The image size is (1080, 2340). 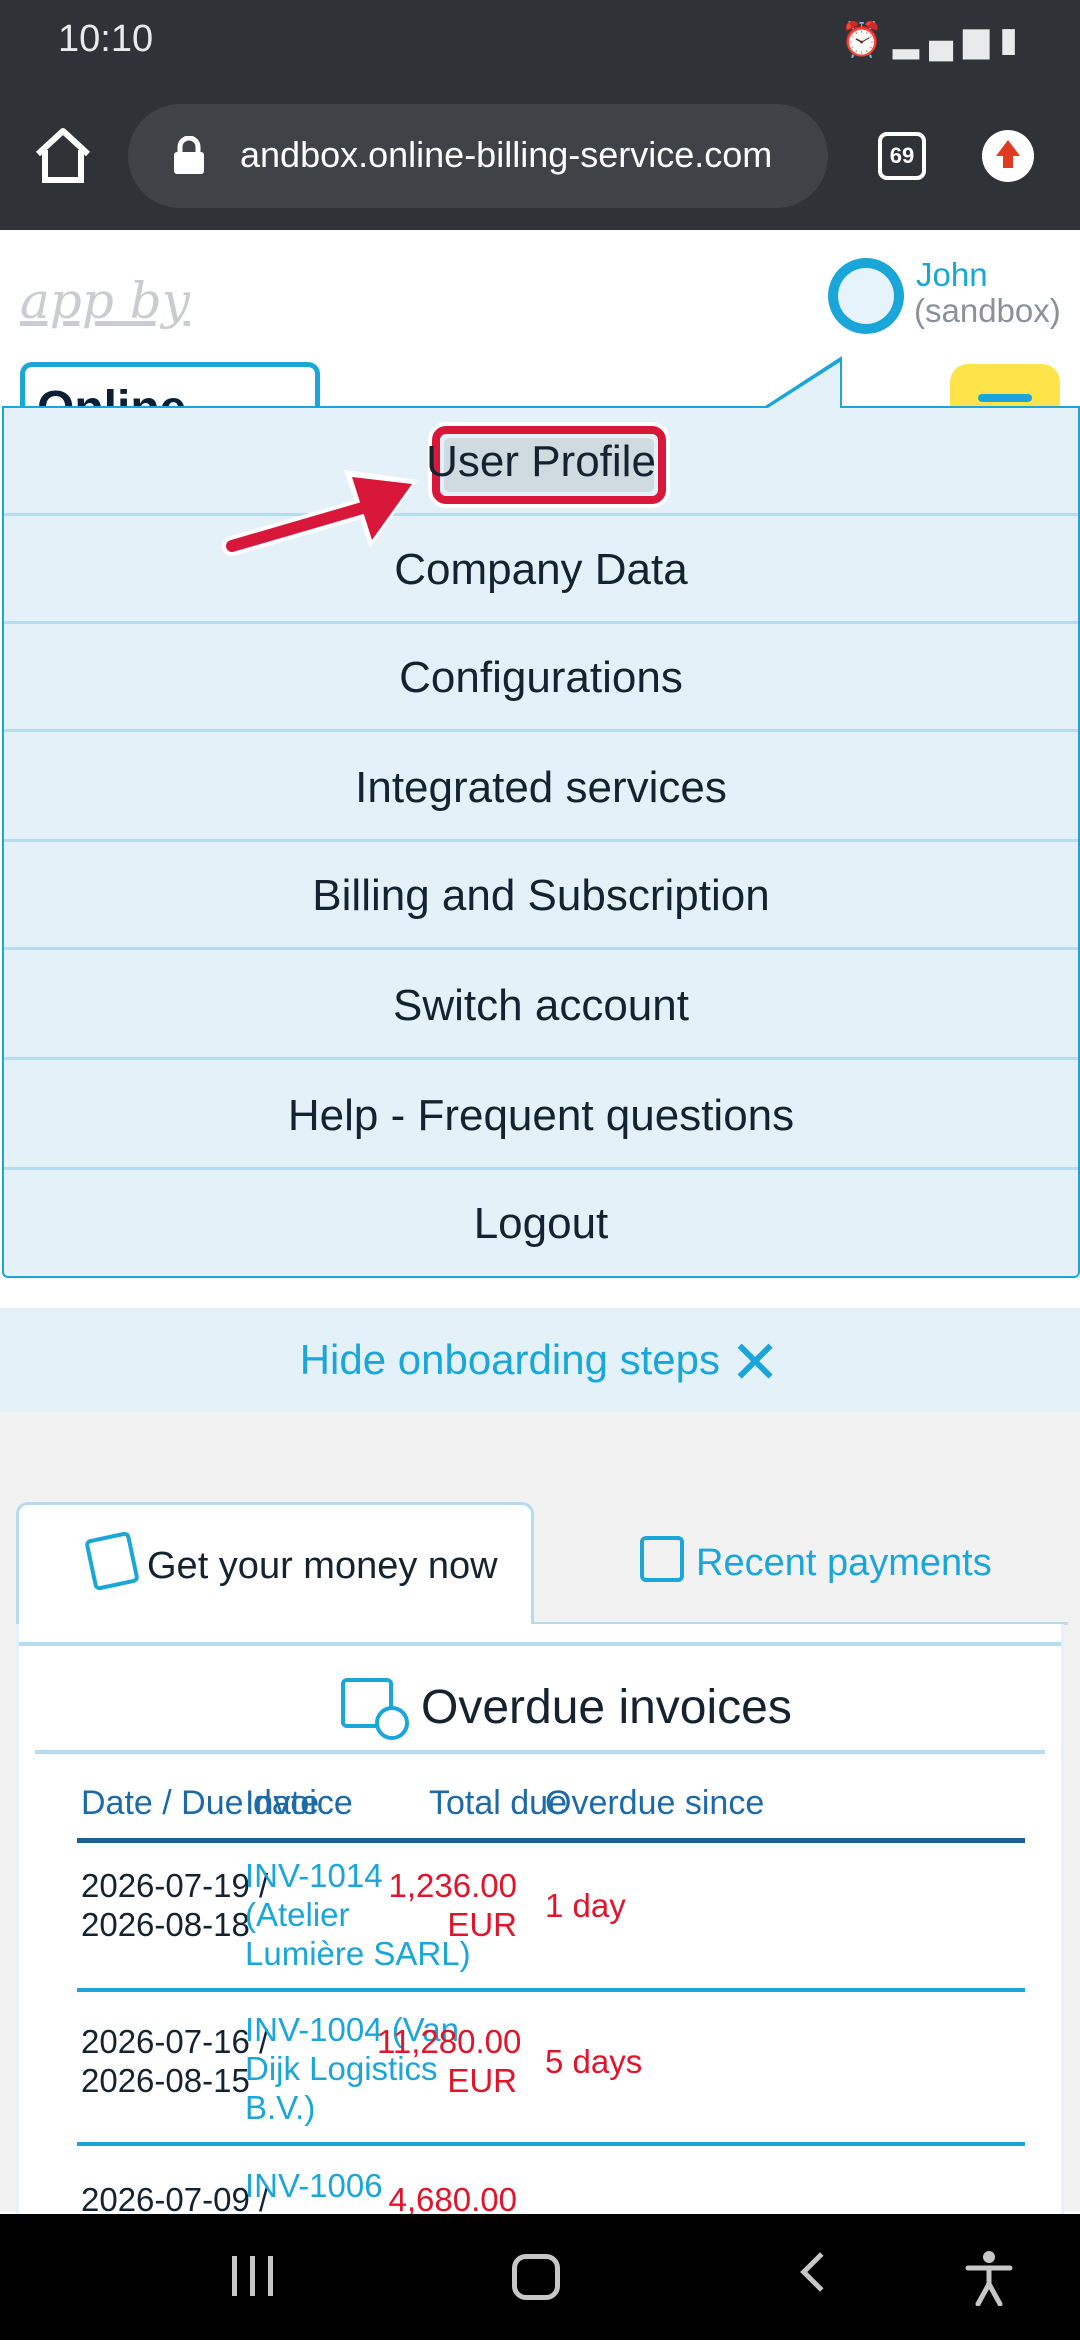 What do you see at coordinates (299, 1803) in the screenshot?
I see `column-header-invoice: Invoice` at bounding box center [299, 1803].